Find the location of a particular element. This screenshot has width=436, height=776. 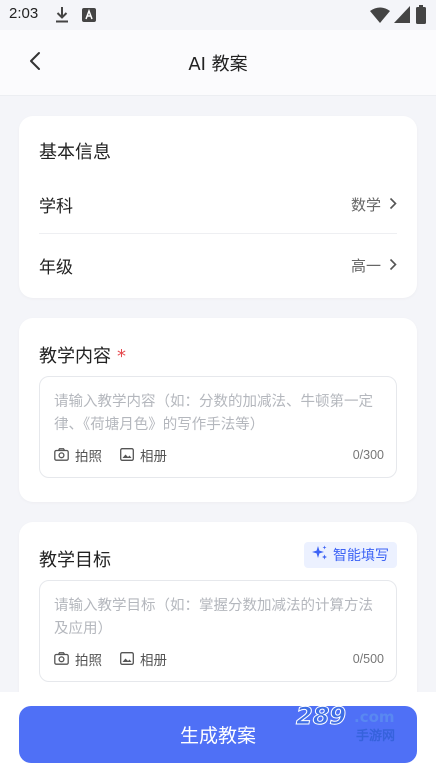

teaching-goal-input: 请输入教学目标（如：掌握分数加减法的计算方法及应用） 拍照 相册 0/500 is located at coordinates (218, 631).